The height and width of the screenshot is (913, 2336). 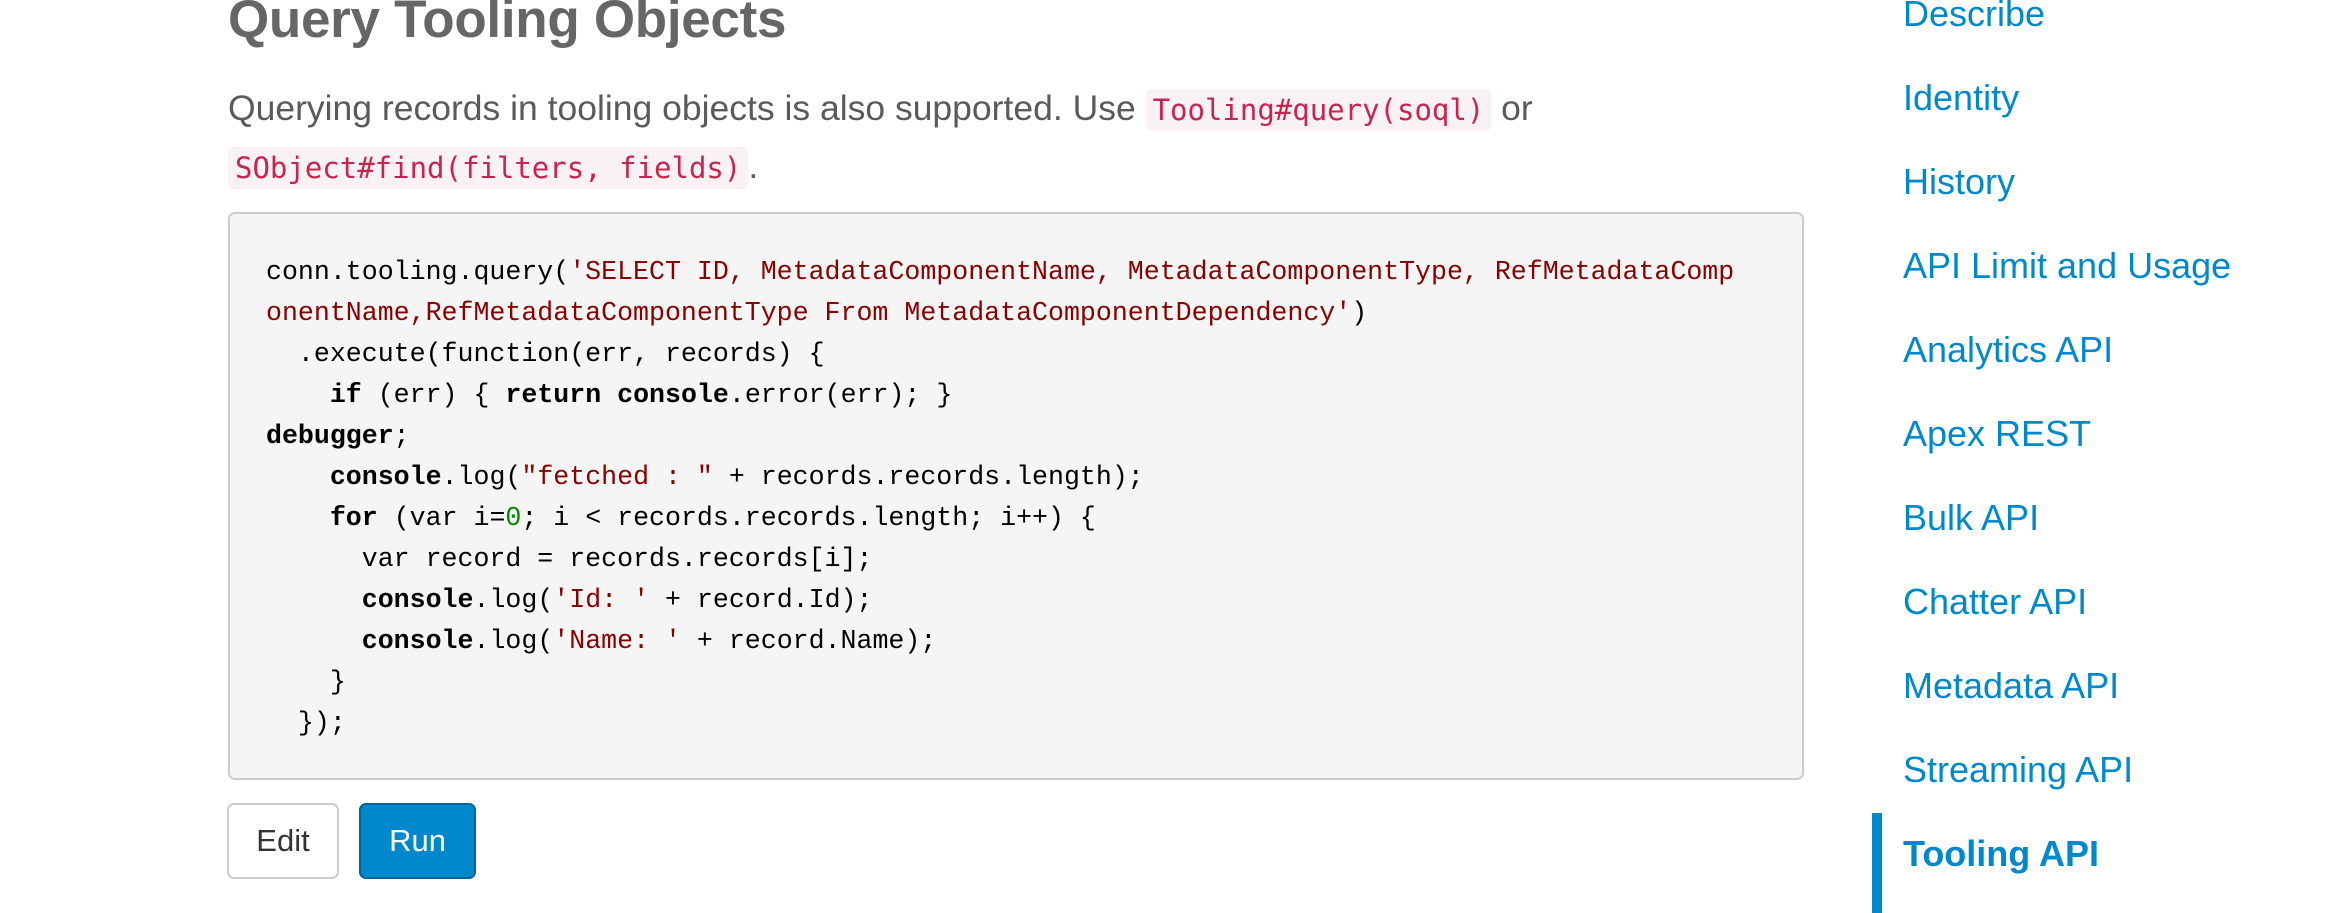 I want to click on code-token: (err) {, so click(x=433, y=395).